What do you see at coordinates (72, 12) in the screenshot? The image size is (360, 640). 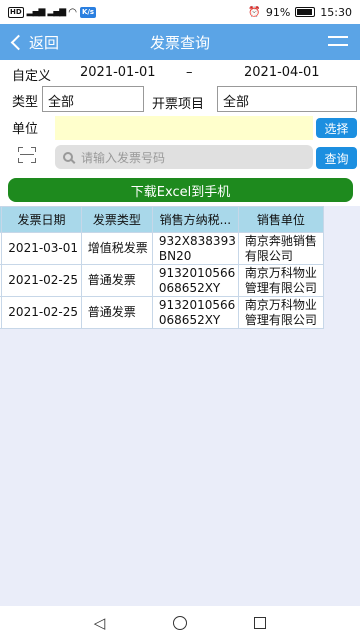 I see `wifi-icon: ◠` at bounding box center [72, 12].